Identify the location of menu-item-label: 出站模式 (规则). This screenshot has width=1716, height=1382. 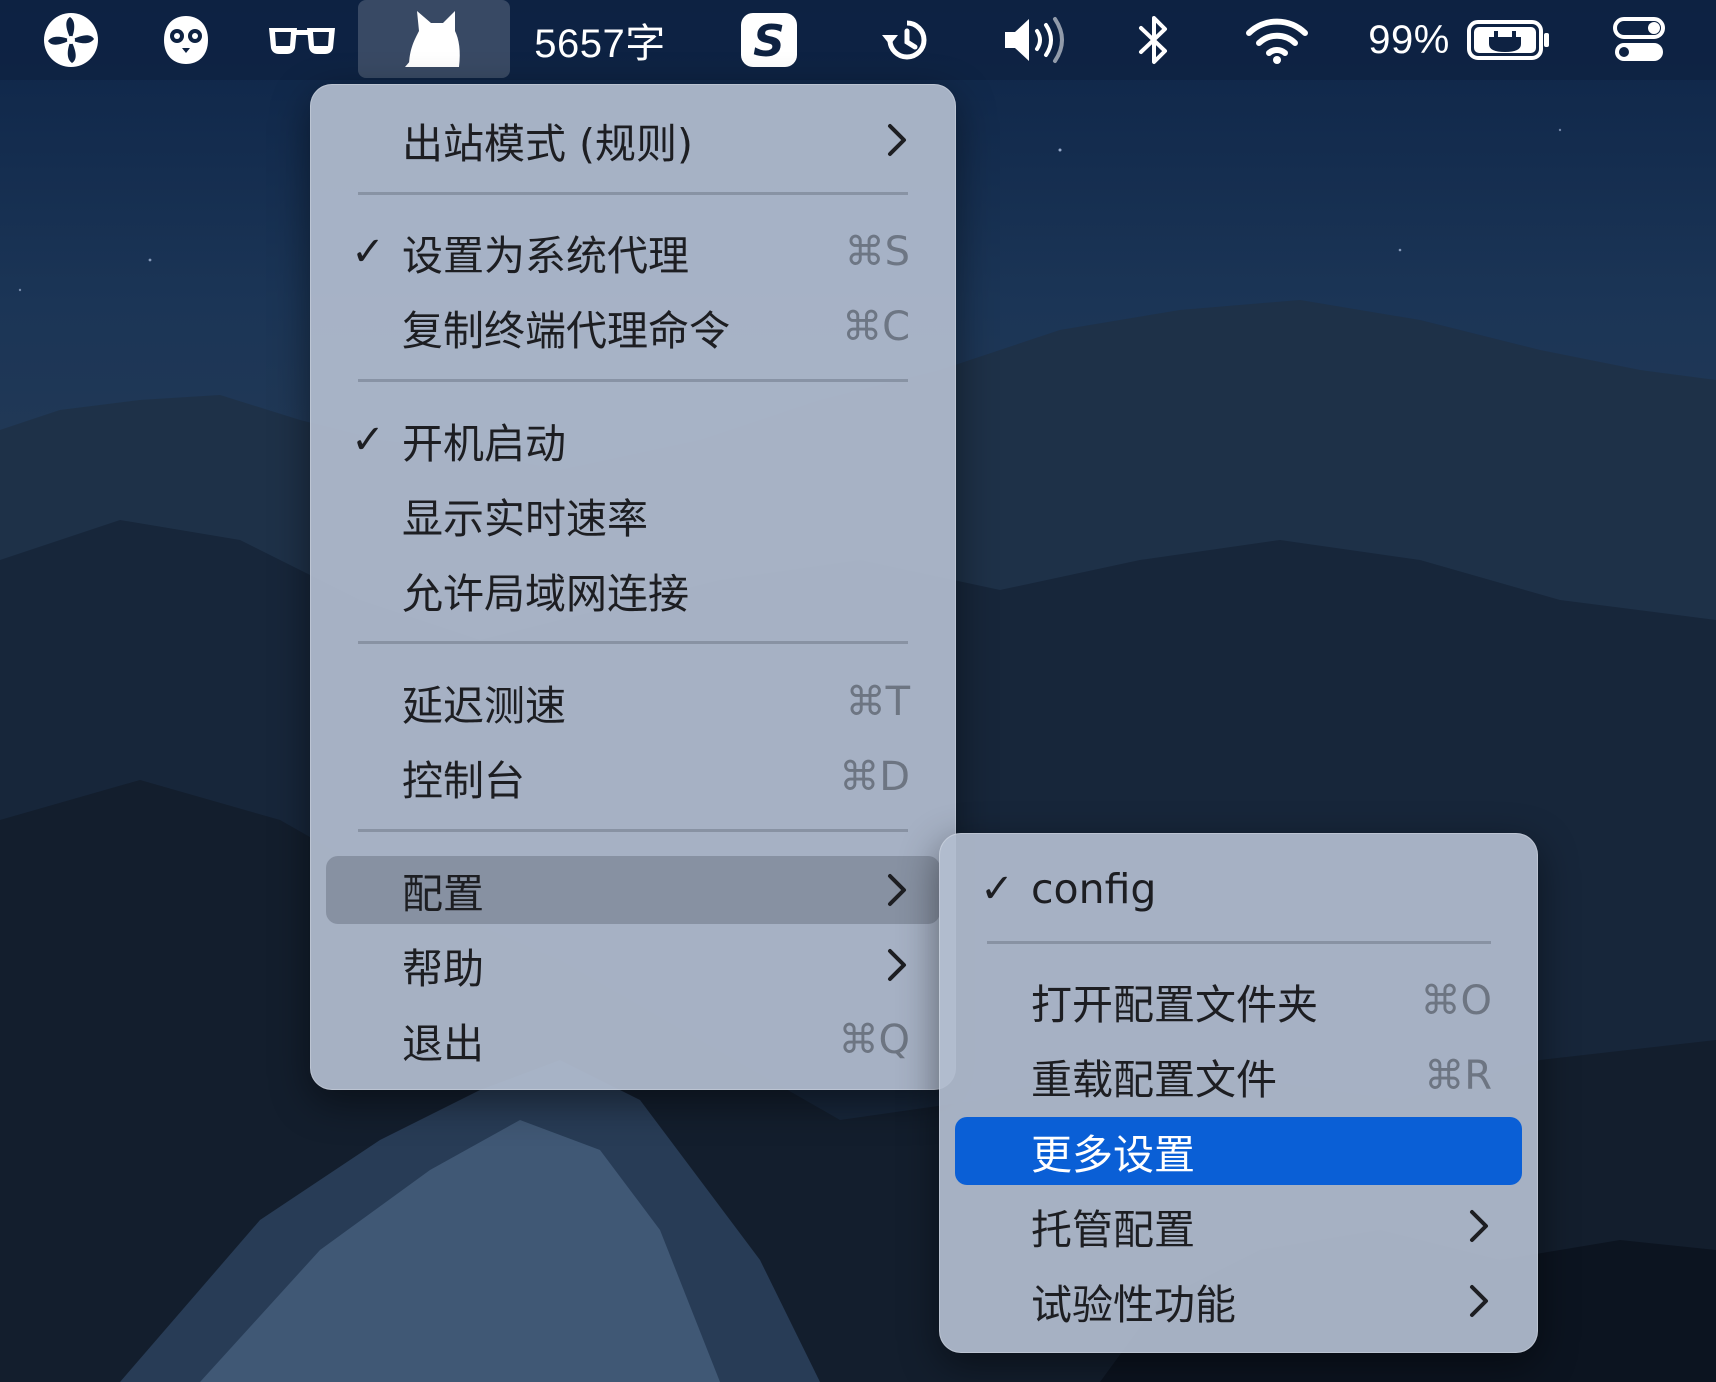
(548, 144).